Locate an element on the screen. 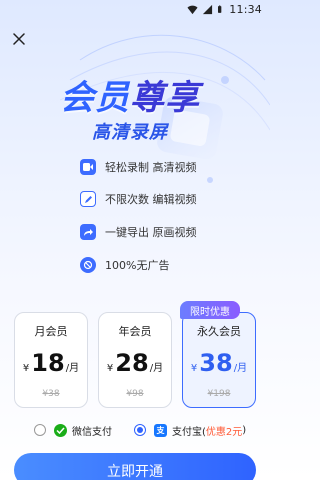 The width and height of the screenshot is (320, 480). signal-icon is located at coordinates (208, 9).